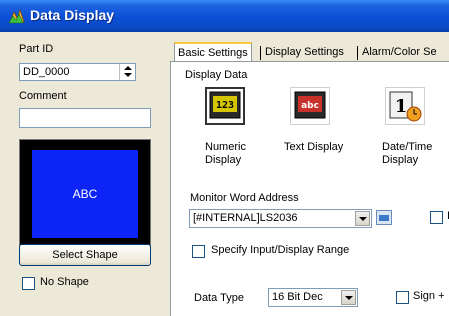 Image resolution: width=449 pixels, height=316 pixels. I want to click on monitor-address-value: [#INTERNAL]LS2036, so click(245, 218).